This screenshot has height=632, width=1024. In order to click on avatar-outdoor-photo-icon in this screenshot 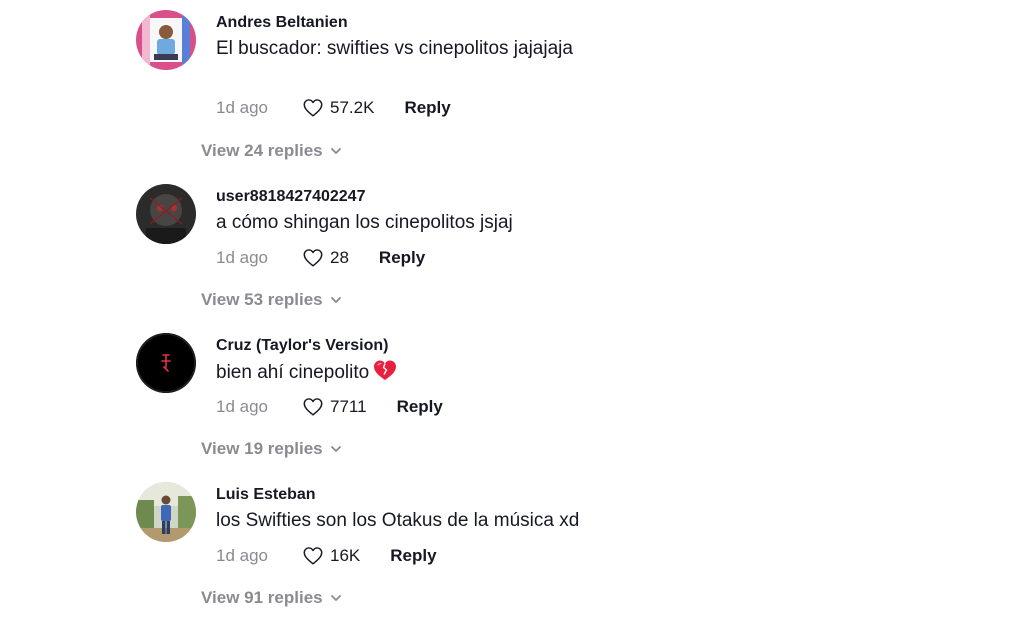, I will do `click(166, 512)`.